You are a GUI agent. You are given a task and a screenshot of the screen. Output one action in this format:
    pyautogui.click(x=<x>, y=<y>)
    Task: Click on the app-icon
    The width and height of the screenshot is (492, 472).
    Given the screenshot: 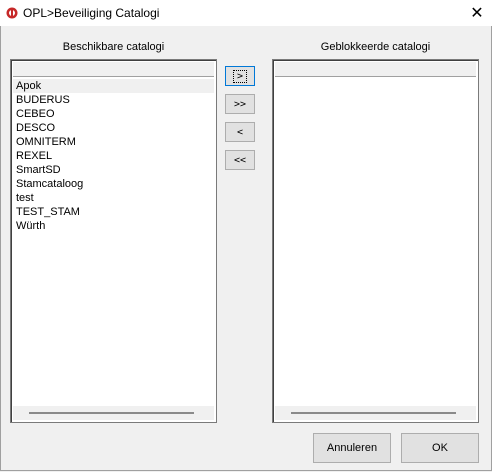 What is the action you would take?
    pyautogui.click(x=12, y=13)
    